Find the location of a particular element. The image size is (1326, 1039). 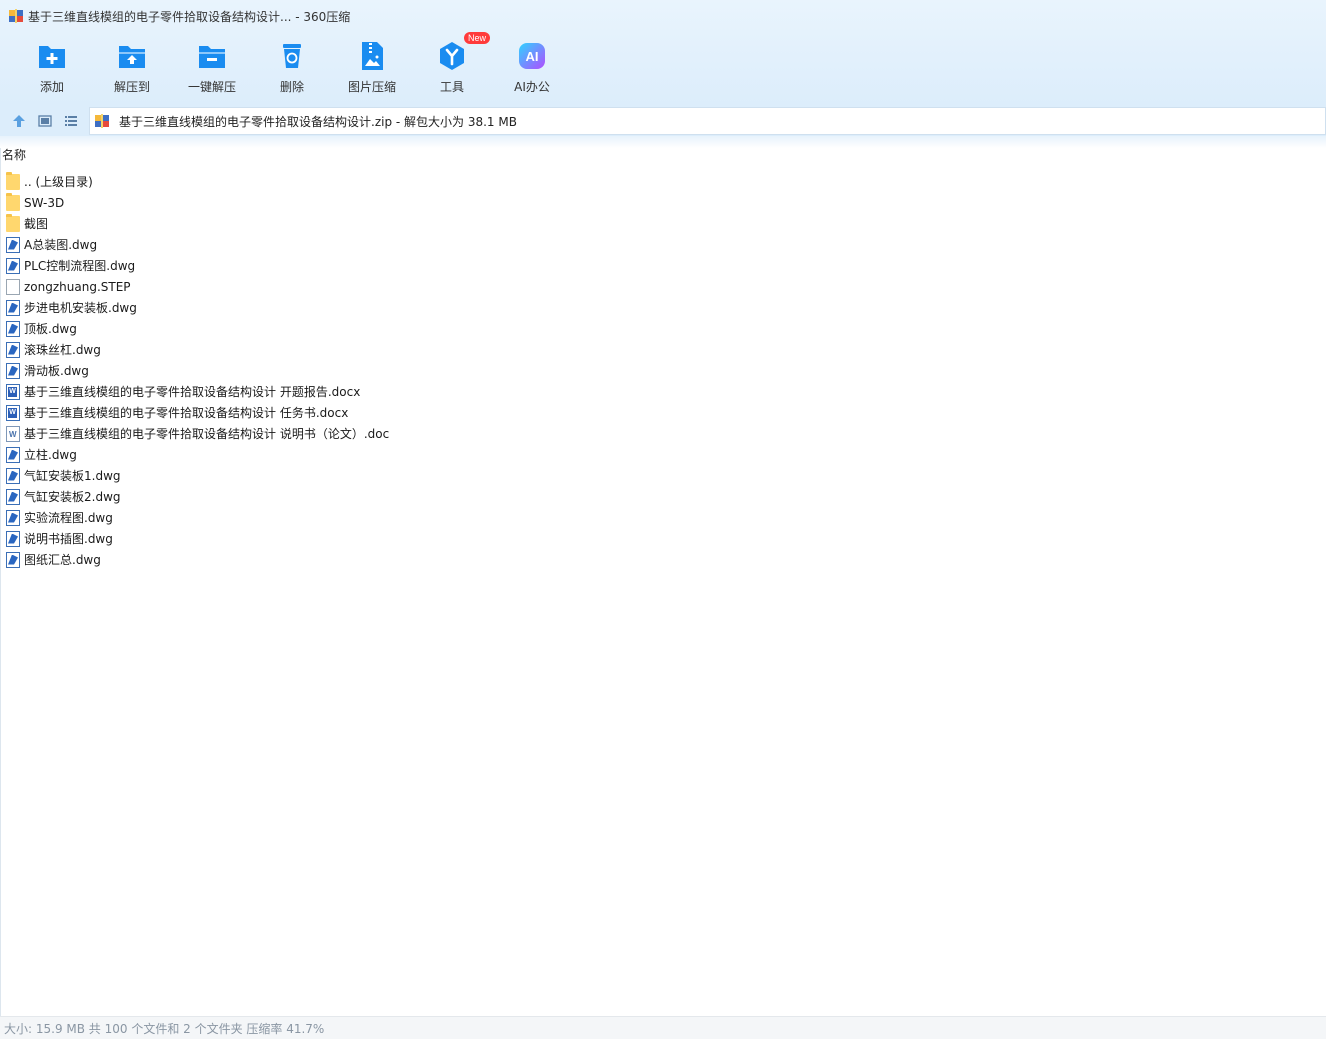

file-row: 滚珠丝杠.dwg is located at coordinates (663, 349).